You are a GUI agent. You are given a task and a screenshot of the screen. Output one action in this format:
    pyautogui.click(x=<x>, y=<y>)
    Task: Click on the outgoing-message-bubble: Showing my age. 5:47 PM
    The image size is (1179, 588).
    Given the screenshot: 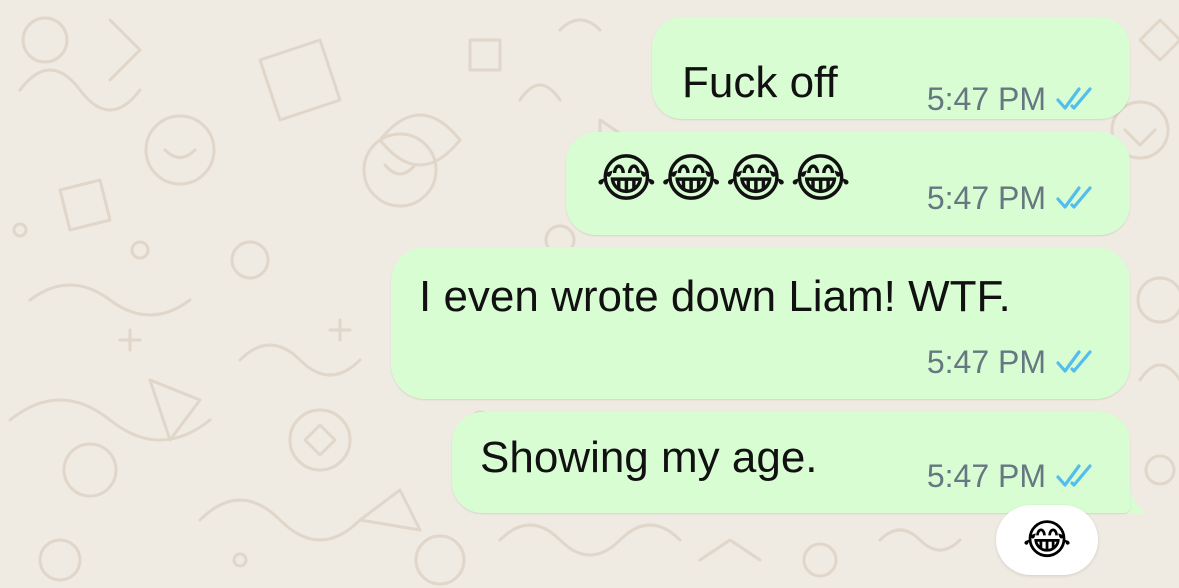 What is the action you would take?
    pyautogui.click(x=791, y=462)
    